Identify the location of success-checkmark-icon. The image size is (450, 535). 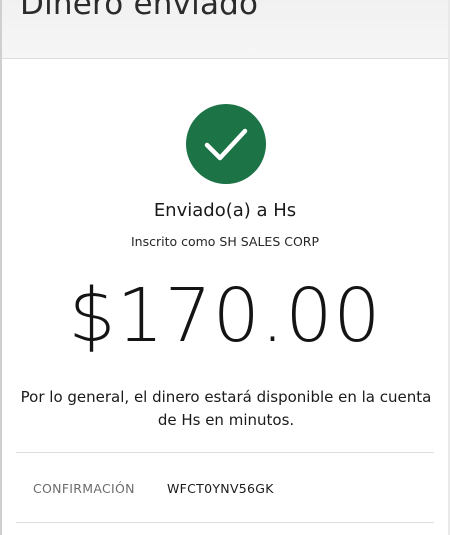
(226, 144).